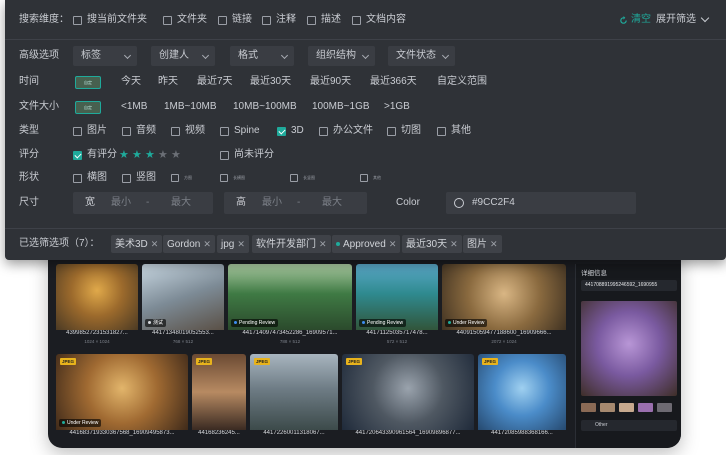  What do you see at coordinates (629, 285) in the screenshot?
I see `detail-id-field: 441708891995246592_1690955` at bounding box center [629, 285].